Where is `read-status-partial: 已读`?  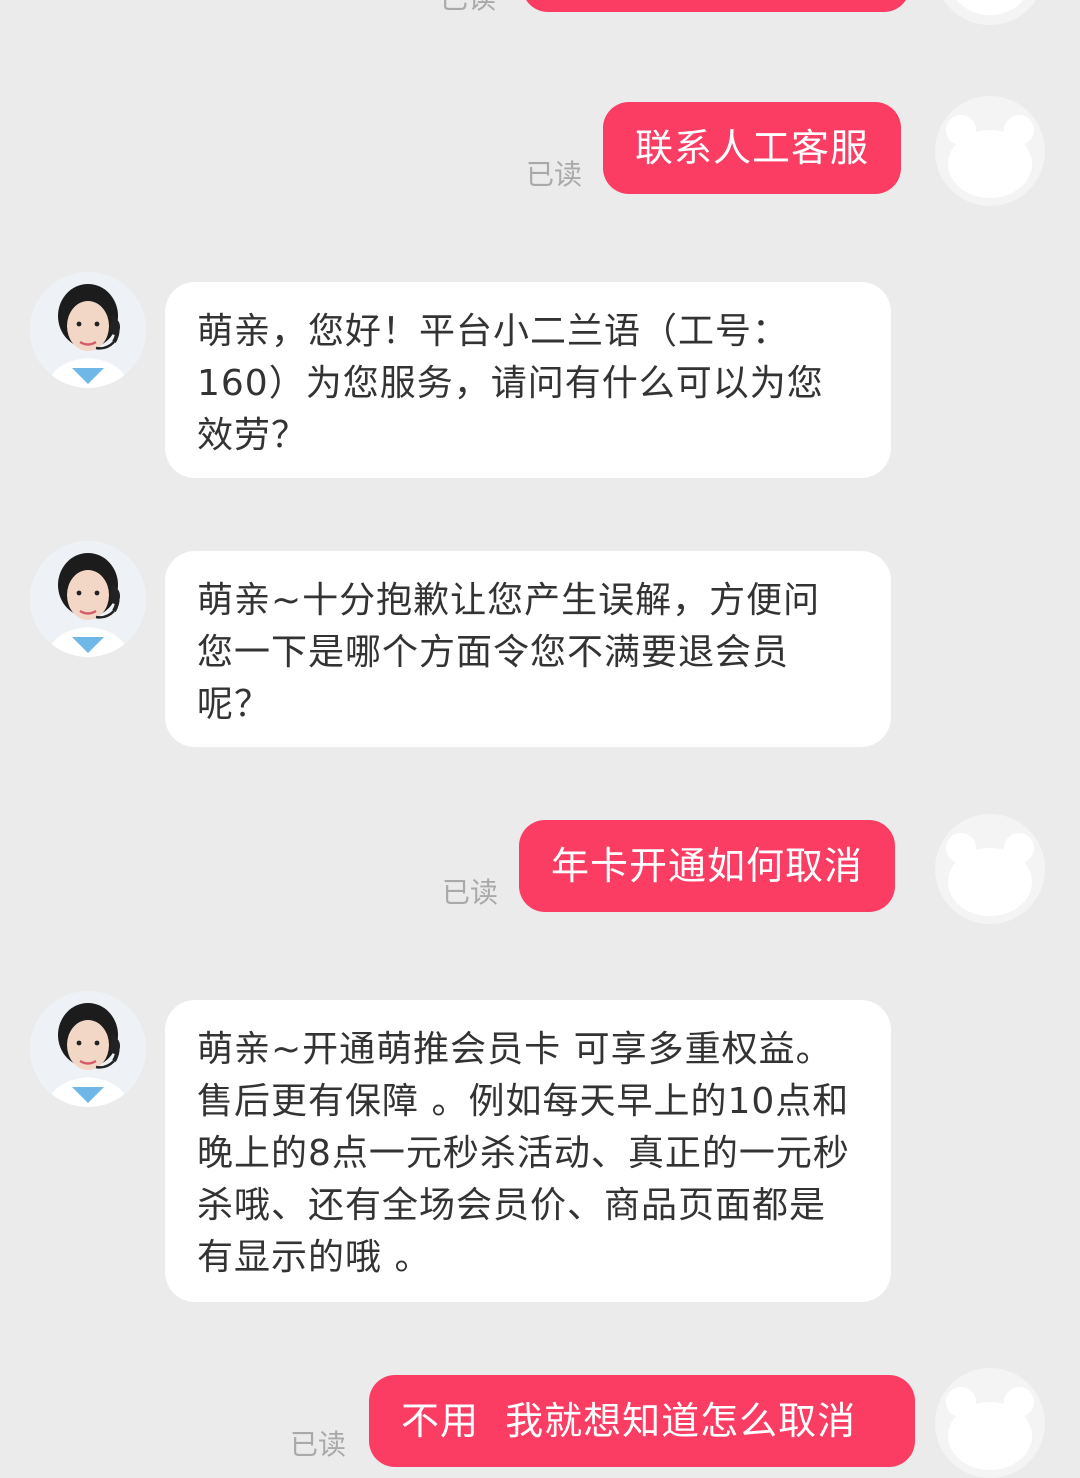 read-status-partial: 已读 is located at coordinates (468, 8).